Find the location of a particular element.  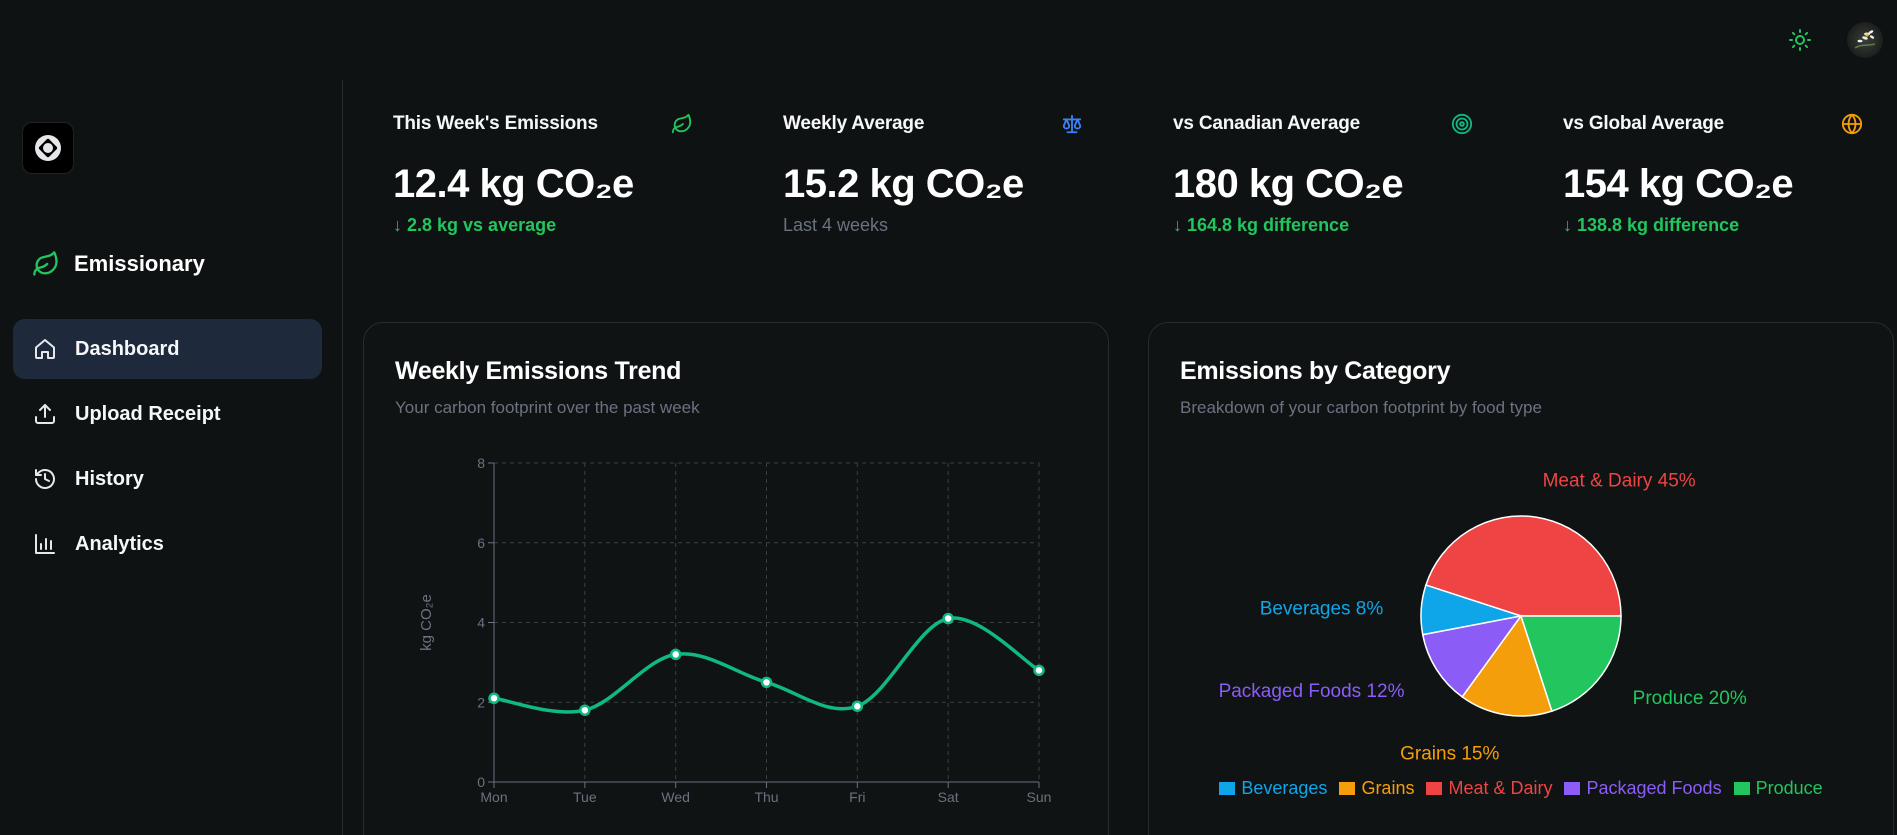

slice-label: Packaged Foods 12% is located at coordinates (1312, 691).